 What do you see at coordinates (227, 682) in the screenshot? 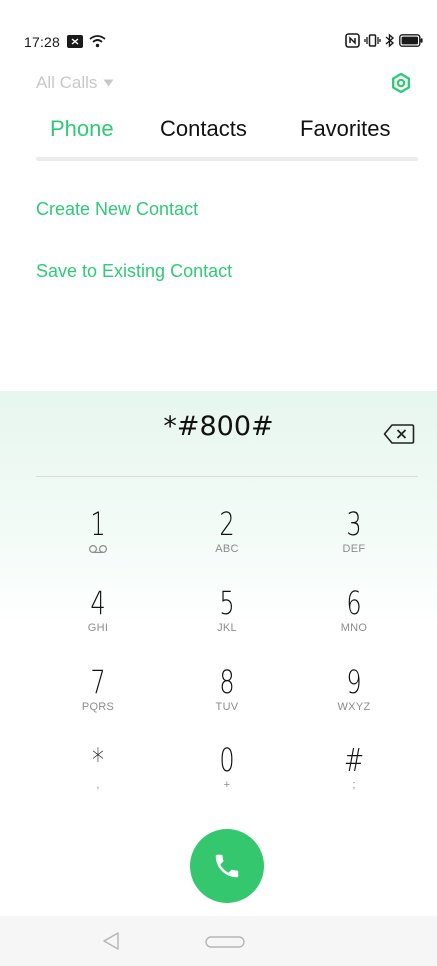
I see `key-digit: 8` at bounding box center [227, 682].